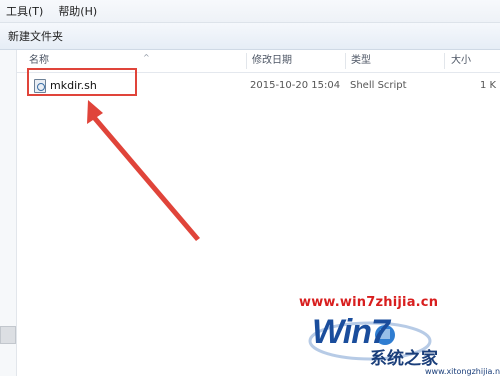  Describe the element at coordinates (404, 359) in the screenshot. I see `watermark-brand: 系统之家` at that location.